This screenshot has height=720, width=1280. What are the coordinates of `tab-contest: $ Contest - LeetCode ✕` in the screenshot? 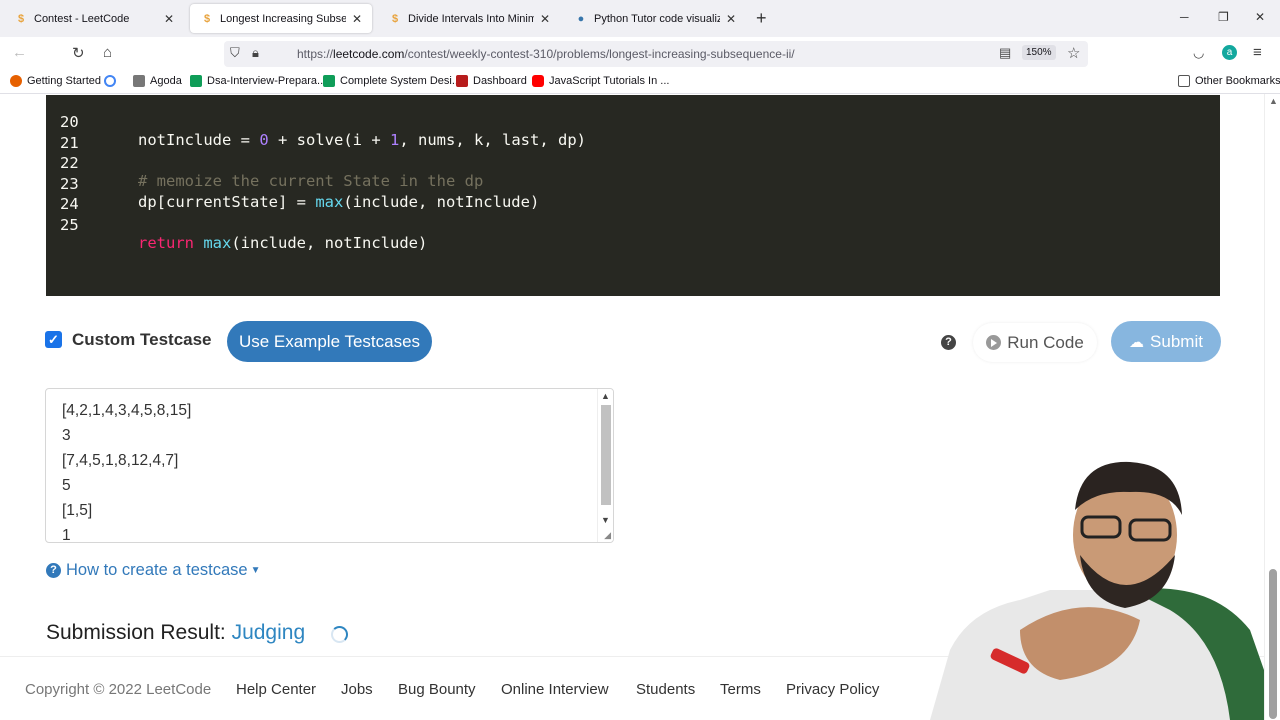 It's located at (94, 18).